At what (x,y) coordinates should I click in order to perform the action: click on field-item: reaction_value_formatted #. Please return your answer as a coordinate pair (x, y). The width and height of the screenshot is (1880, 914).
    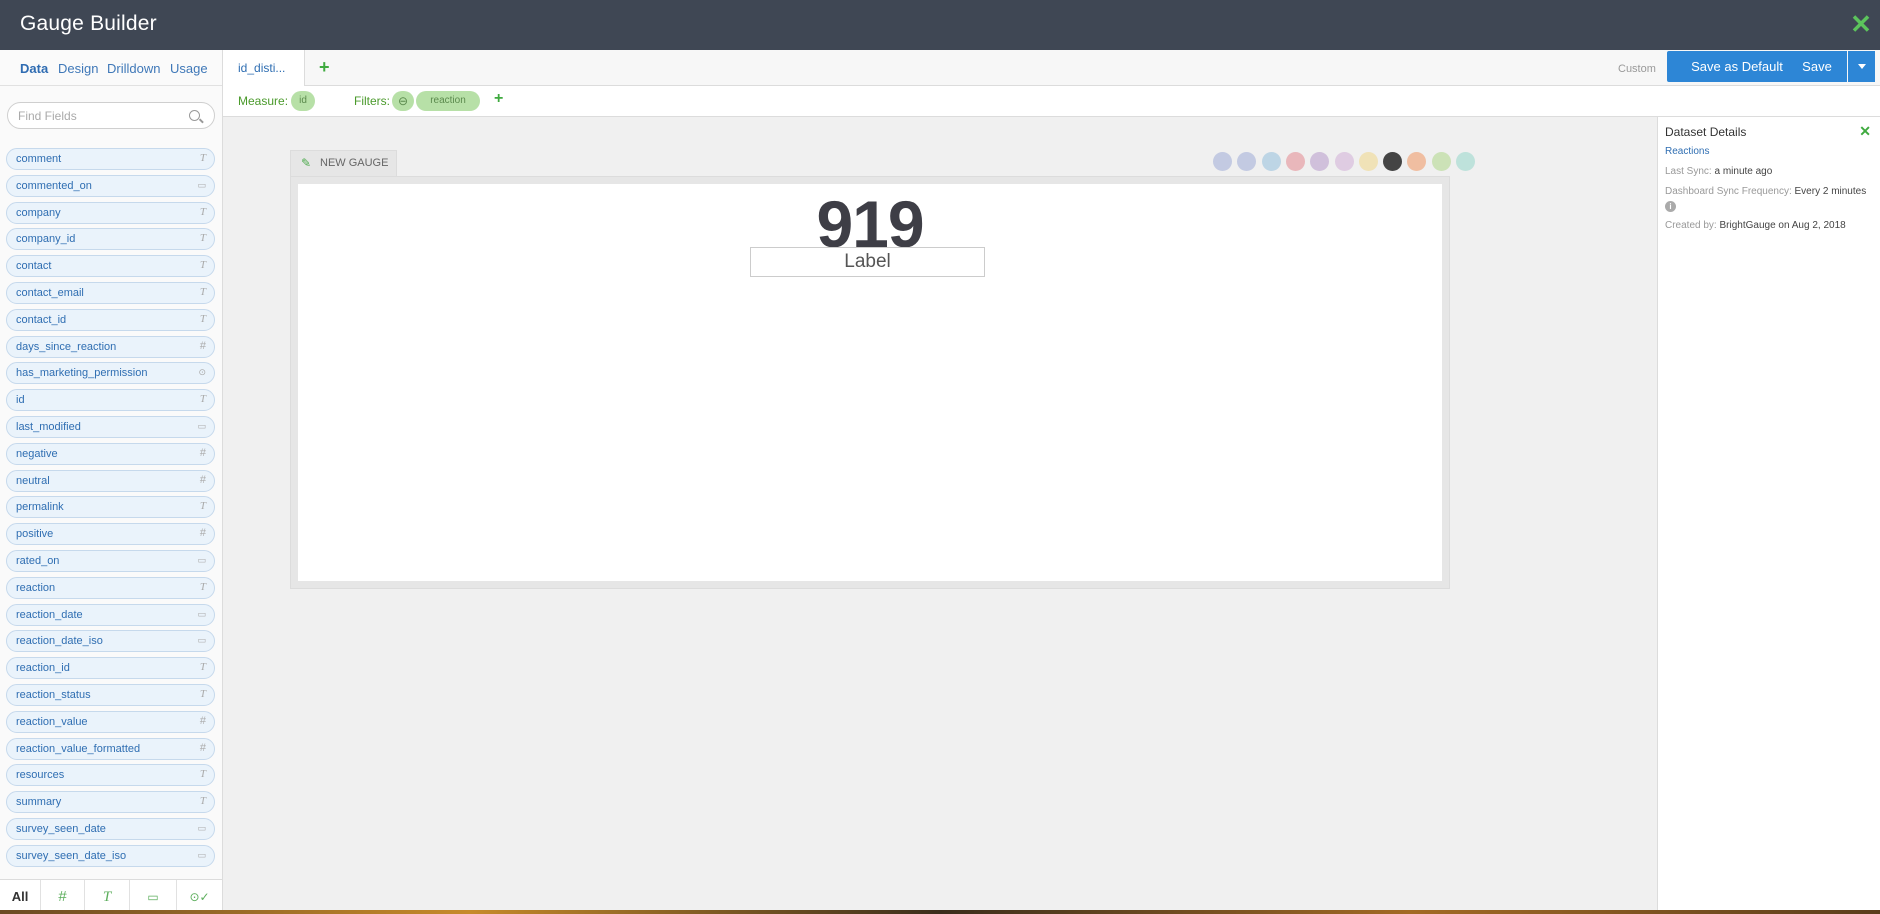
    Looking at the image, I should click on (110, 748).